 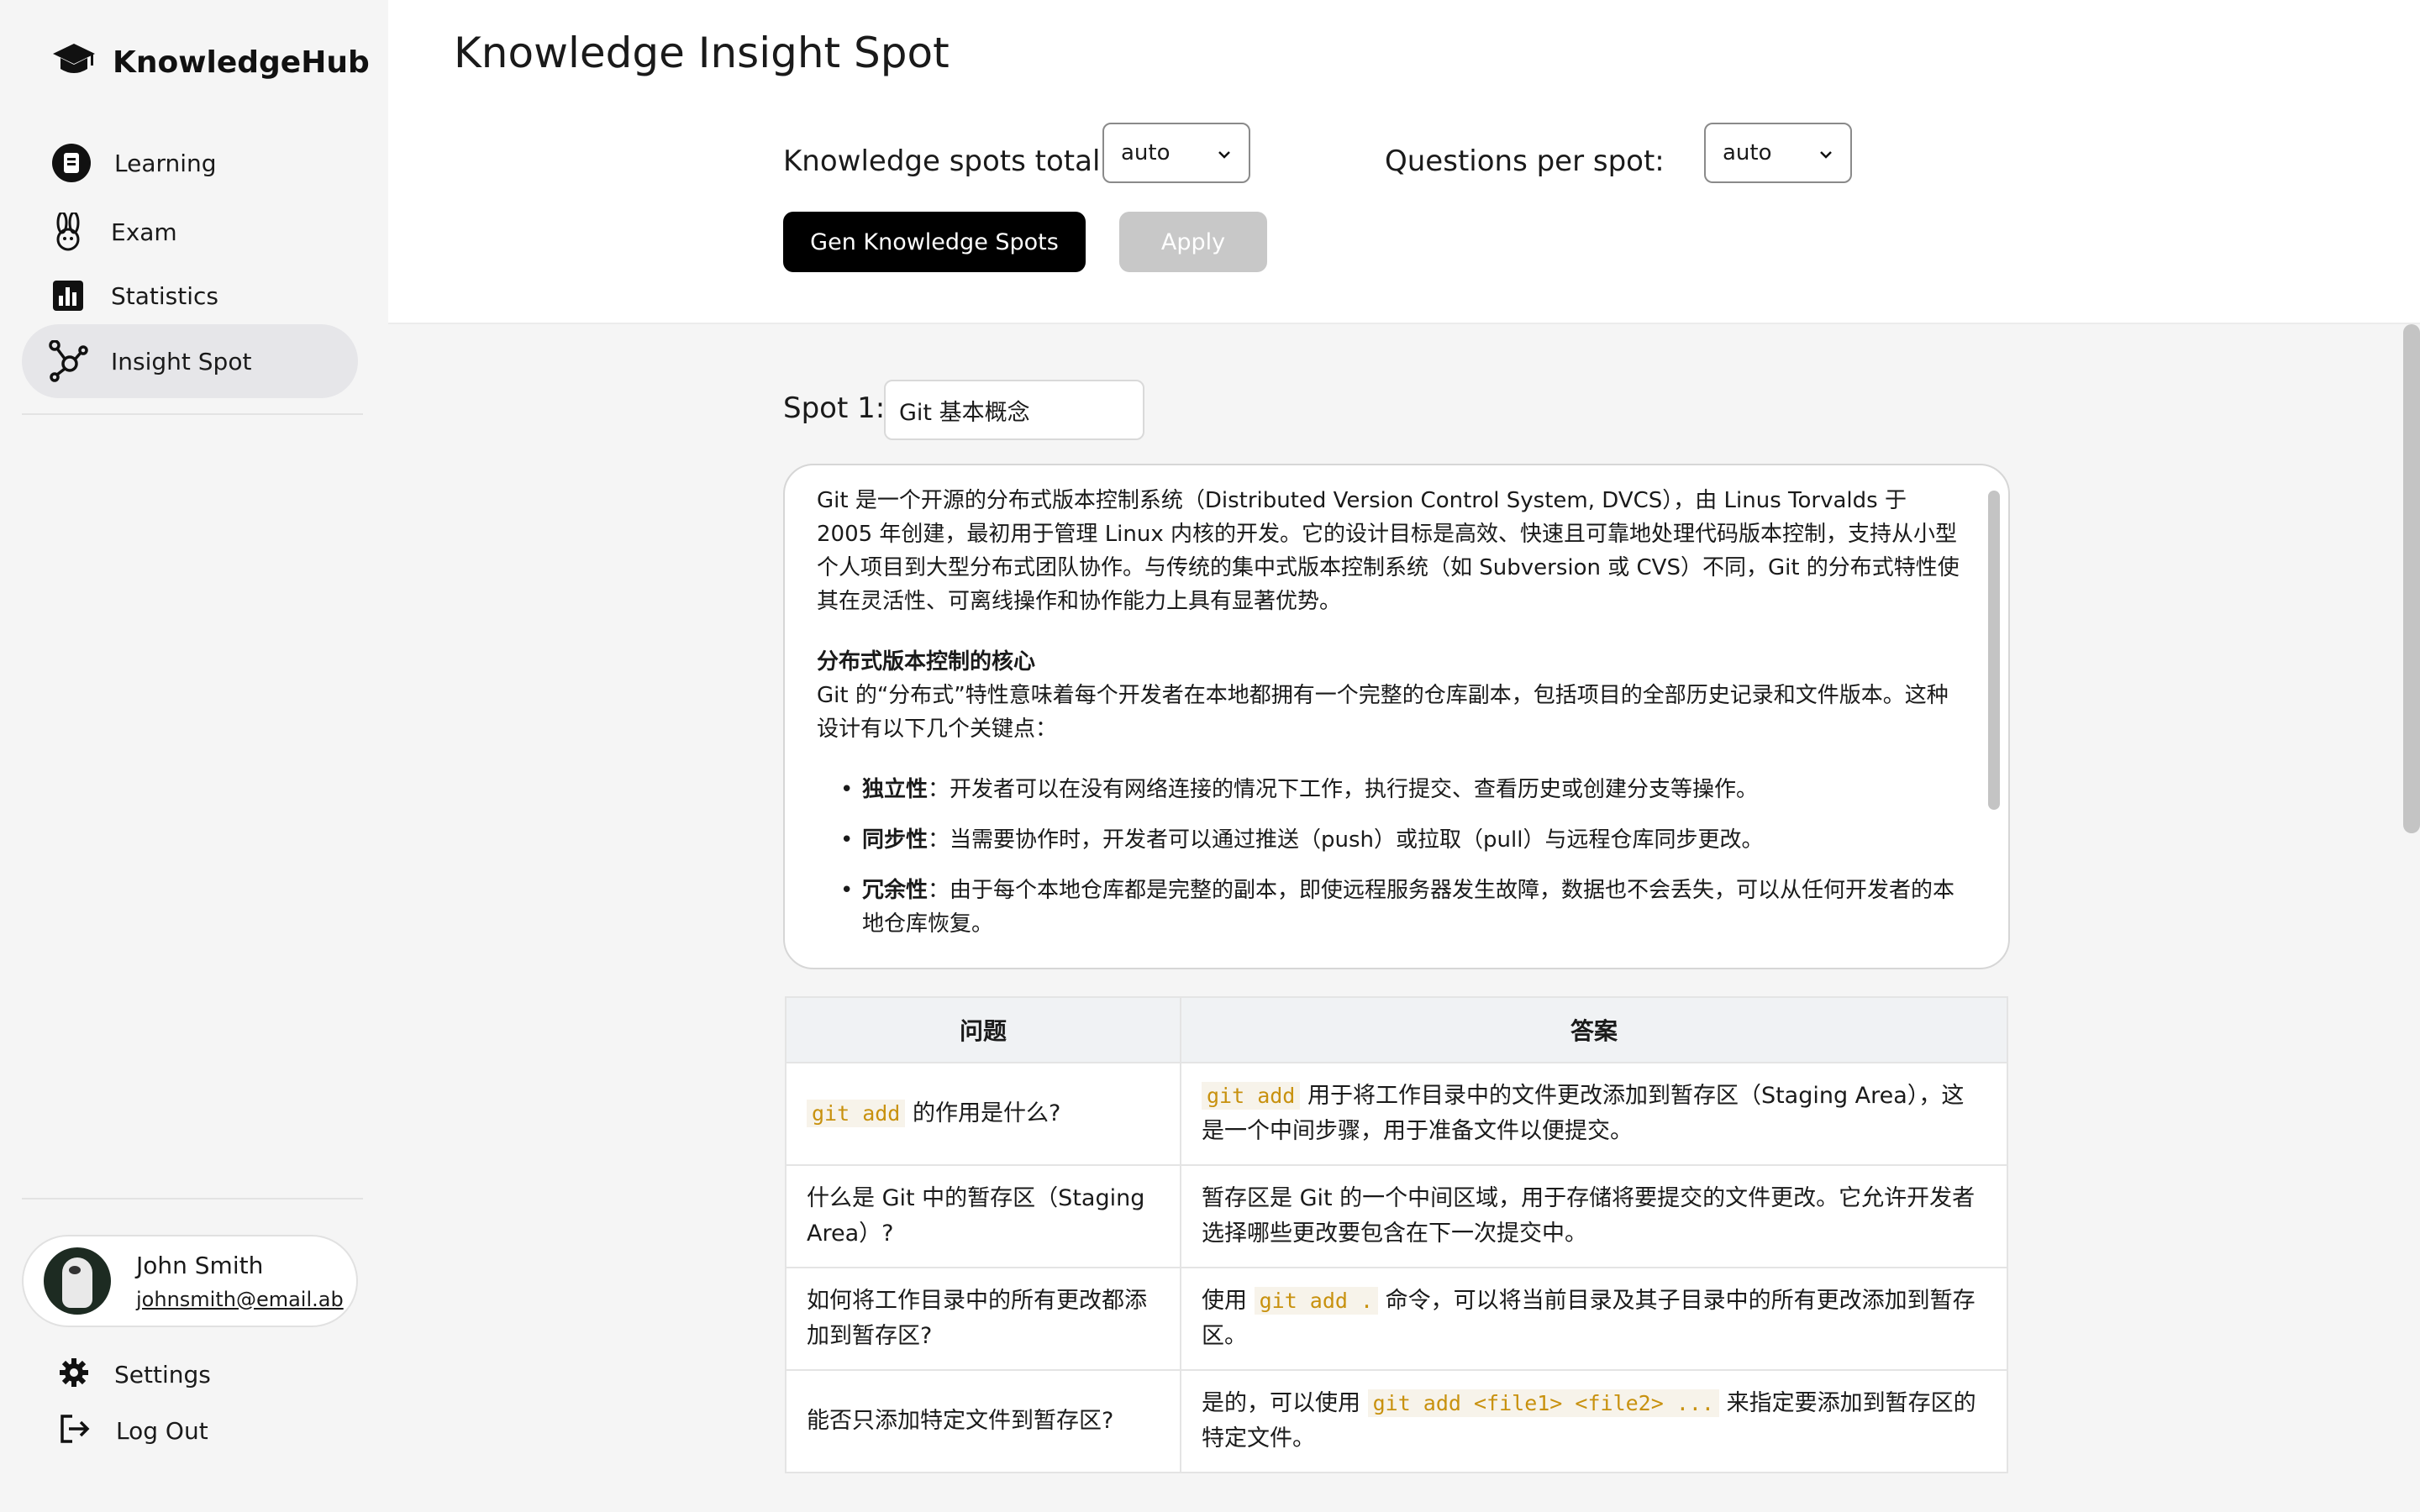 I want to click on graduation-cap-icon, so click(x=74, y=62).